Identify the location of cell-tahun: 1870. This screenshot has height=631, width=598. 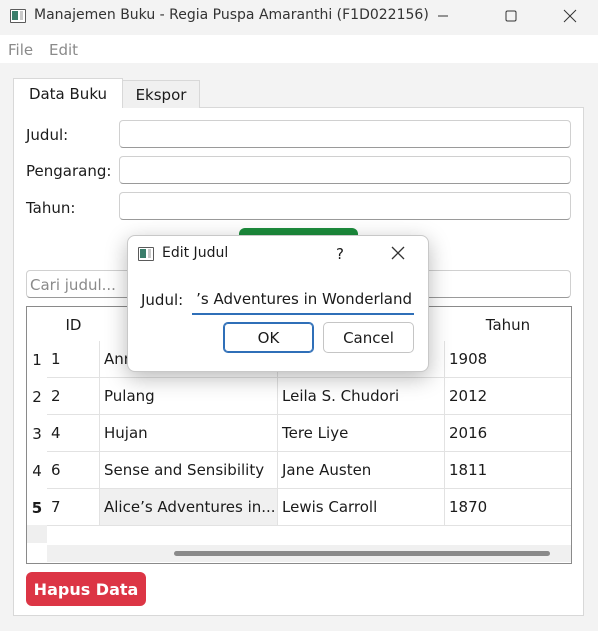
(508, 507).